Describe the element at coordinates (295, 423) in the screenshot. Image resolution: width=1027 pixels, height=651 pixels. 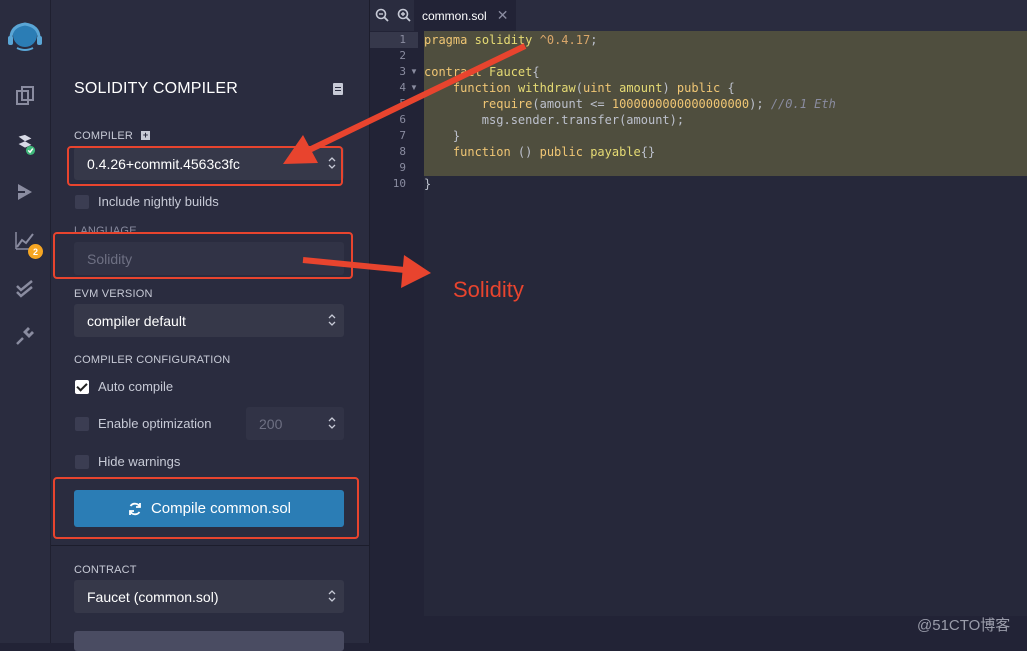
I see `optimization-runs-input: 200` at that location.